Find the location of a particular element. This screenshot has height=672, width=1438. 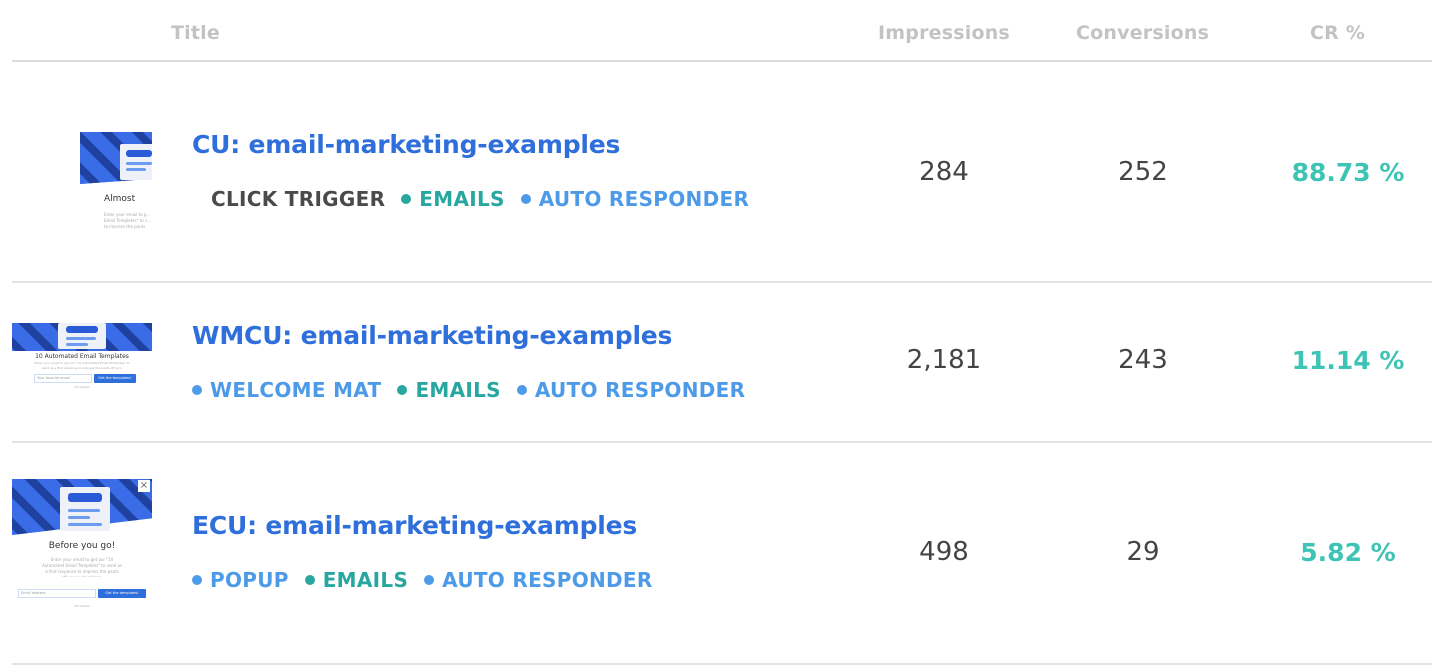

conversions-value: 29 is located at coordinates (1143, 552).